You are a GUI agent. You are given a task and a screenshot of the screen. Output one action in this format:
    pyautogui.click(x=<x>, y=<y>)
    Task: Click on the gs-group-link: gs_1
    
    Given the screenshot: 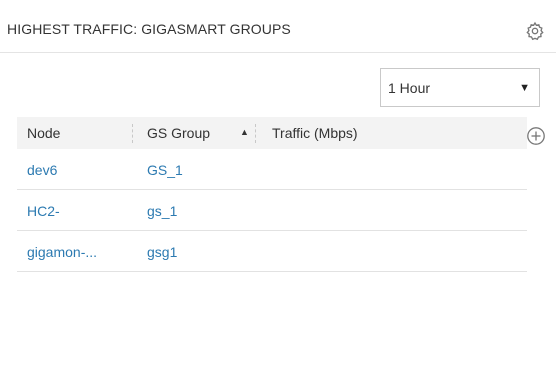 What is the action you would take?
    pyautogui.click(x=162, y=211)
    